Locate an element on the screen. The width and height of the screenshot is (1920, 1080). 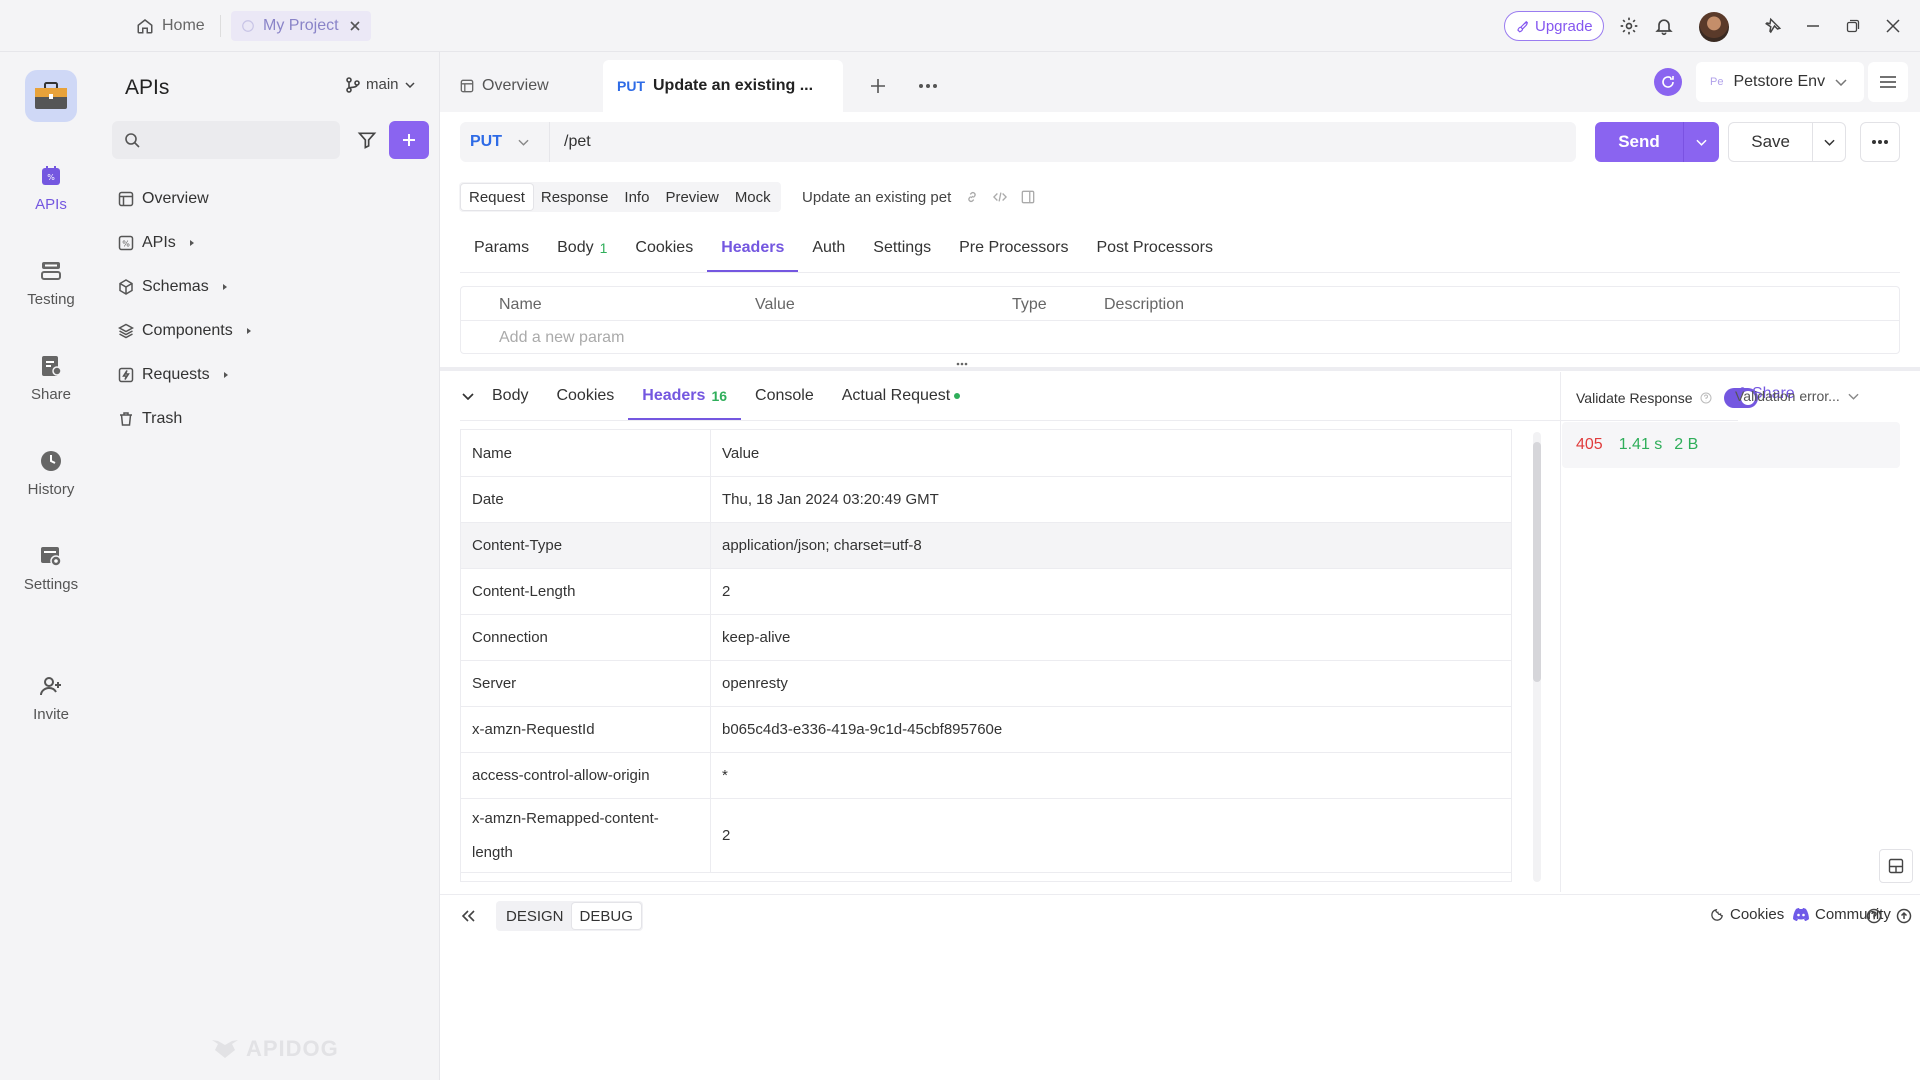
tree-item-schemas: Schemas is located at coordinates (268, 287).